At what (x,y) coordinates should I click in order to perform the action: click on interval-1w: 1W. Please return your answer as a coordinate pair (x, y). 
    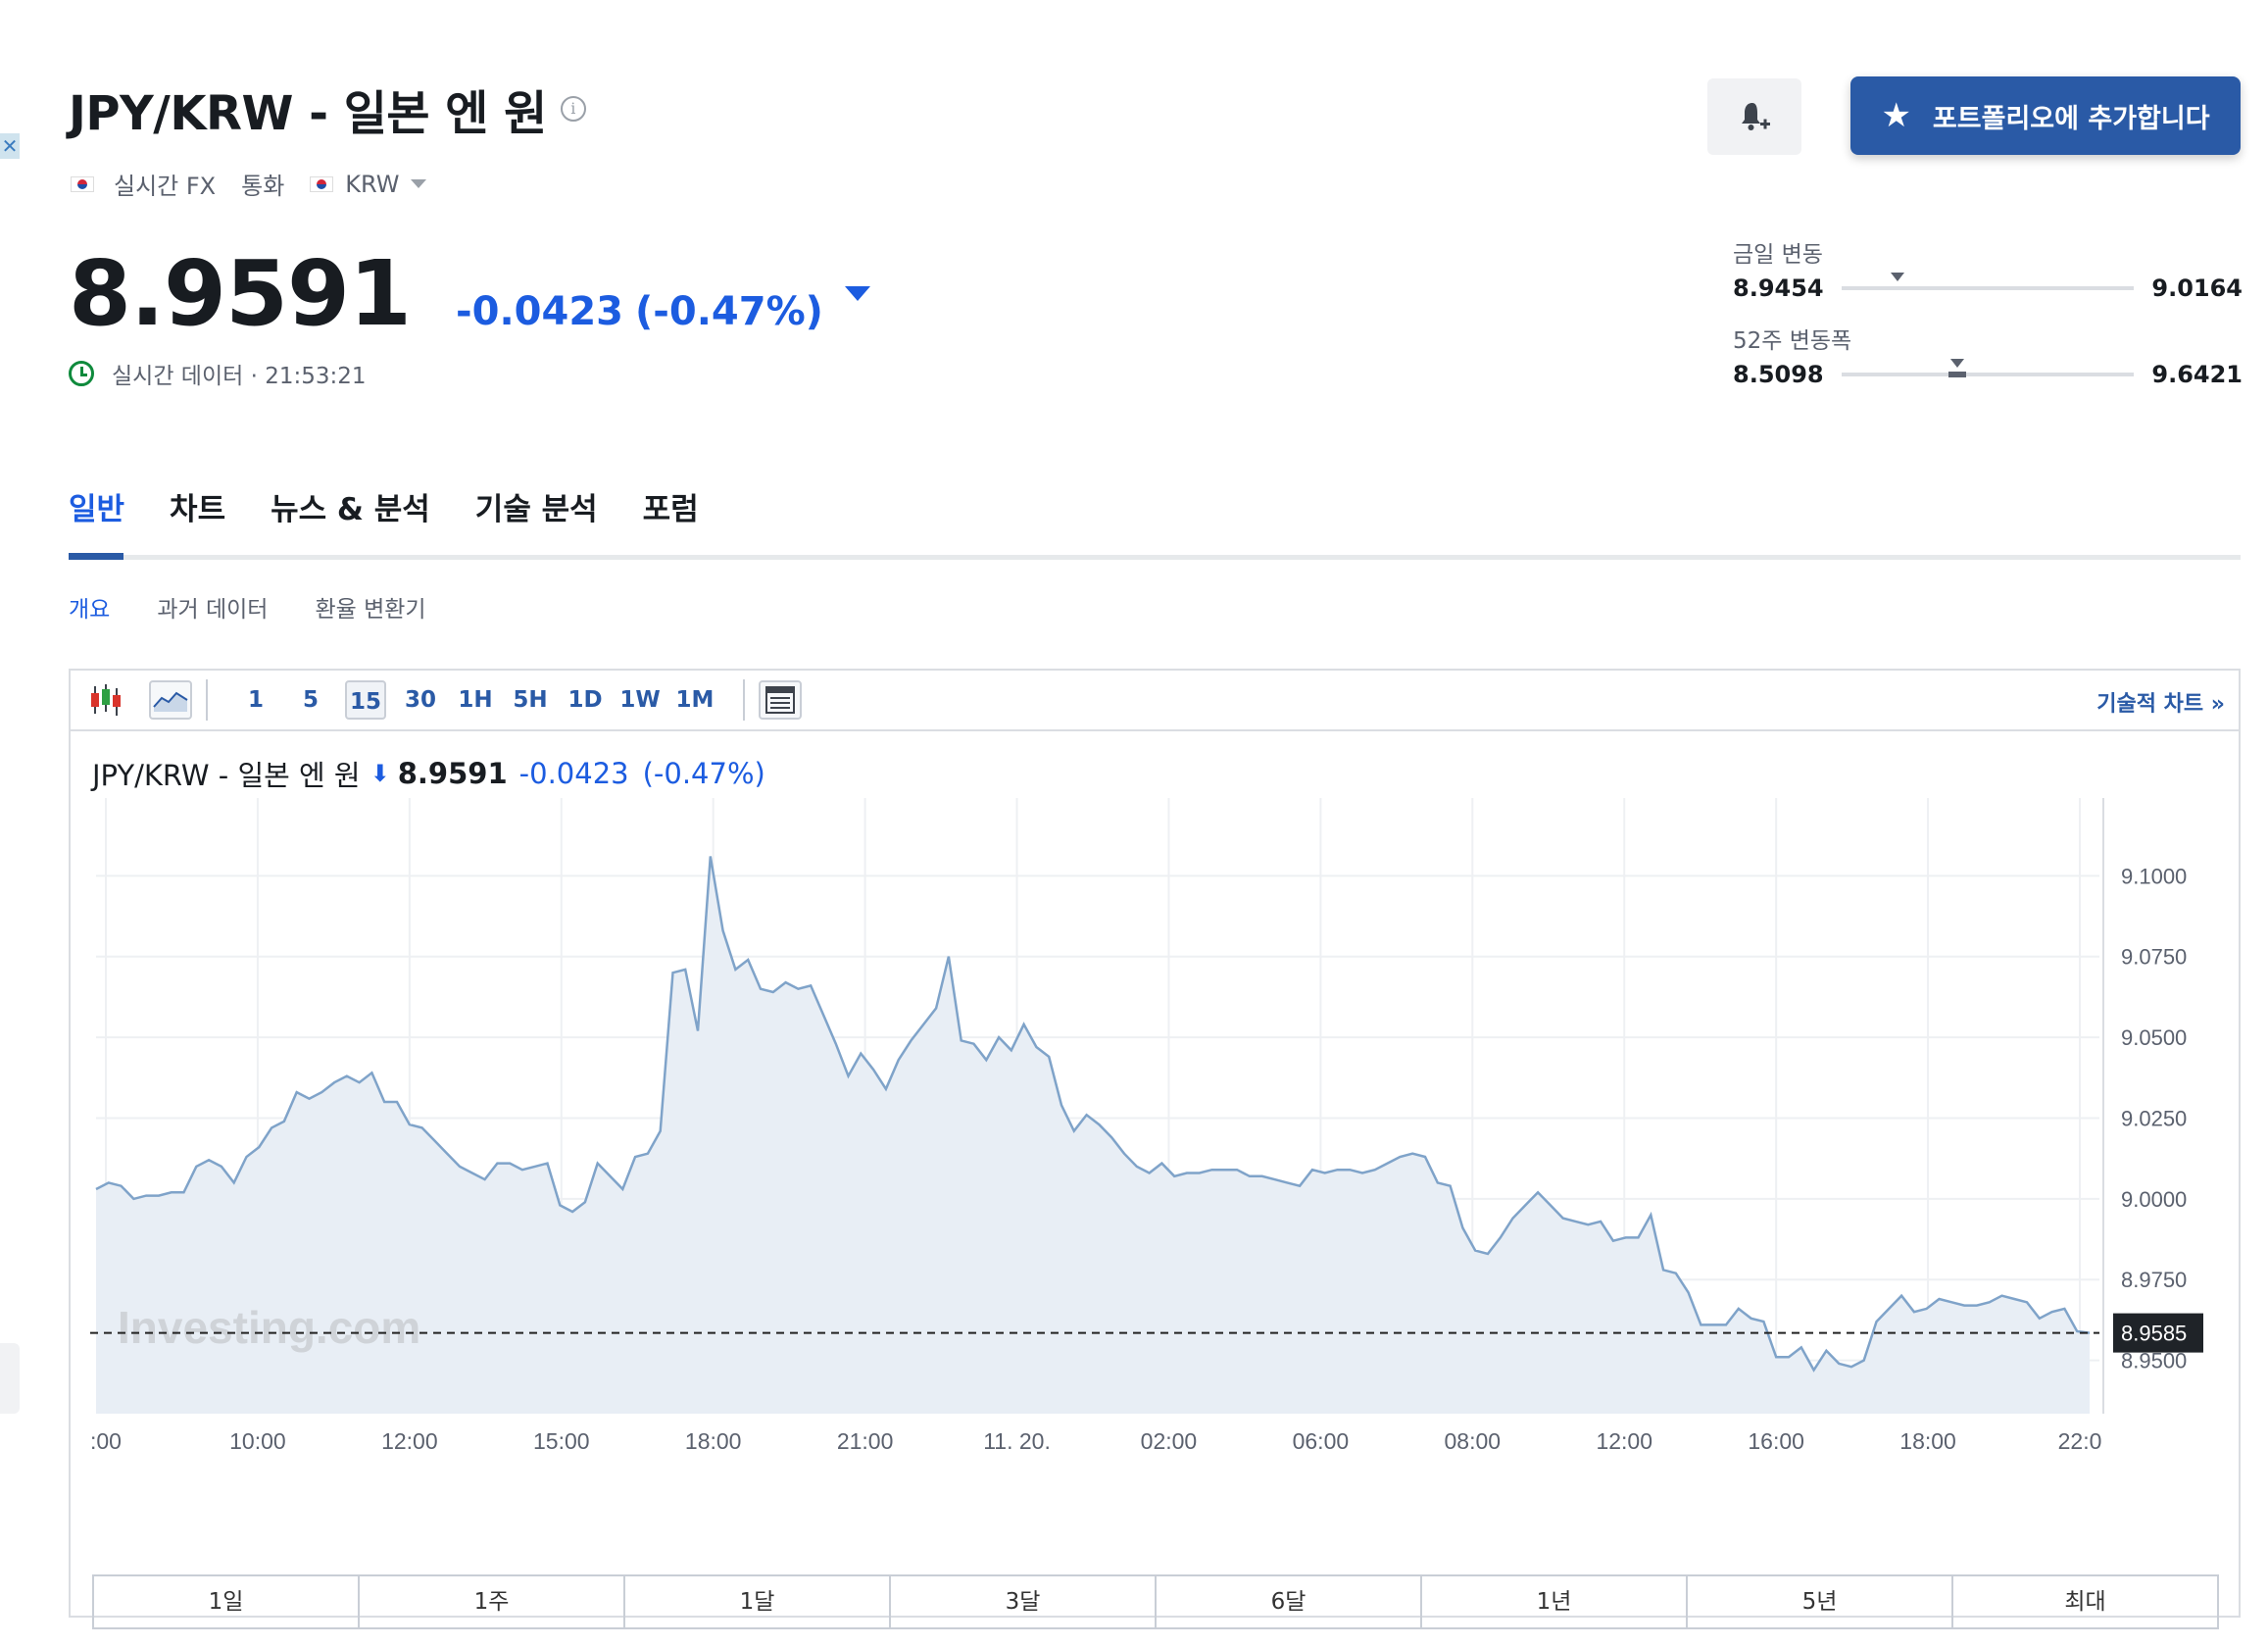
    Looking at the image, I should click on (640, 700).